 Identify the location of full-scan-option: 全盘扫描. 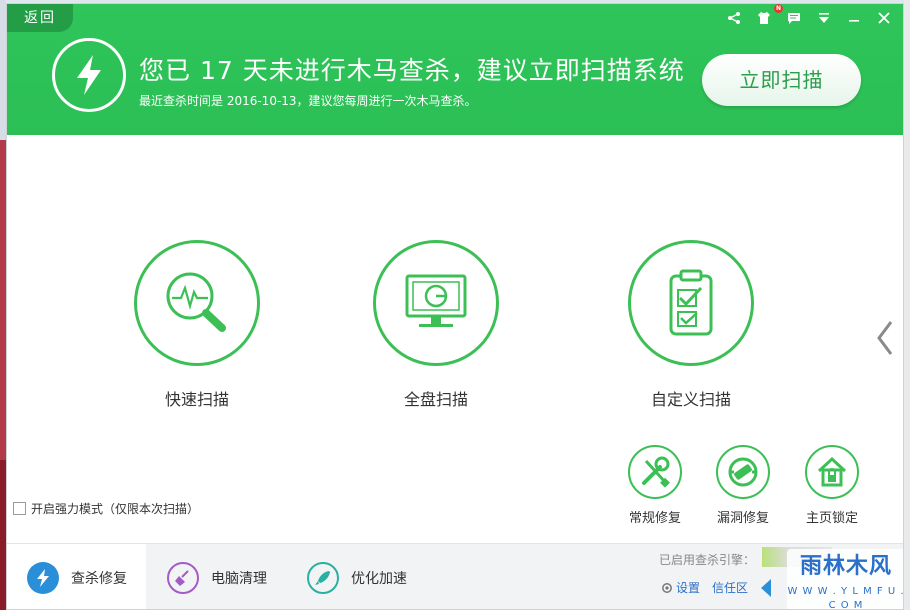
(436, 325).